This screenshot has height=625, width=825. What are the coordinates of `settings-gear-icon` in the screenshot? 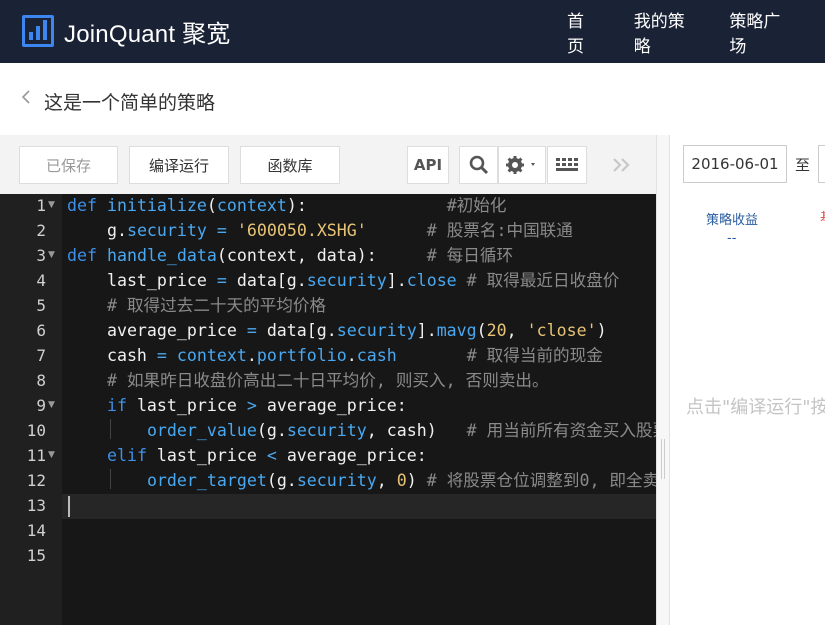 It's located at (522, 165).